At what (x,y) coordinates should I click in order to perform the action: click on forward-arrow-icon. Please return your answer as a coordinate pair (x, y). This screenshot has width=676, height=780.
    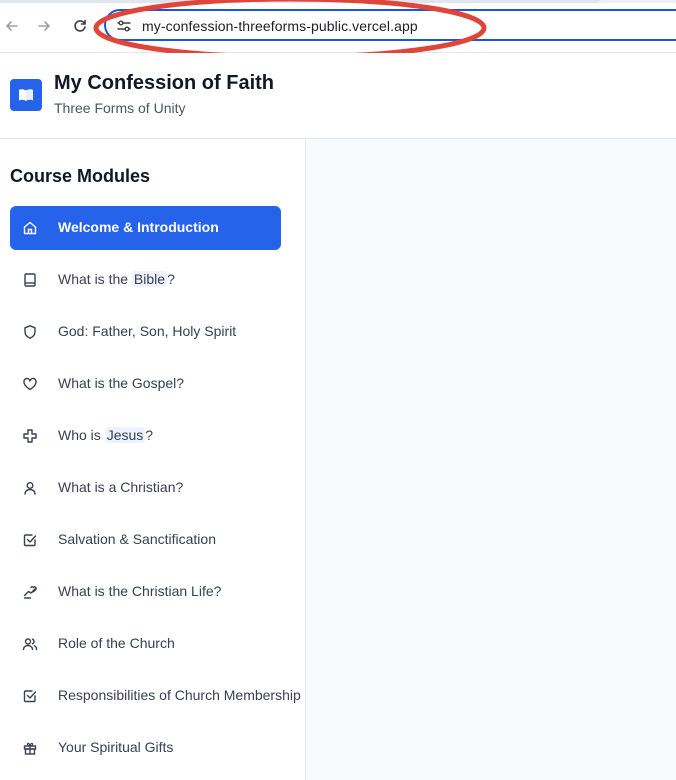
    Looking at the image, I should click on (44, 26).